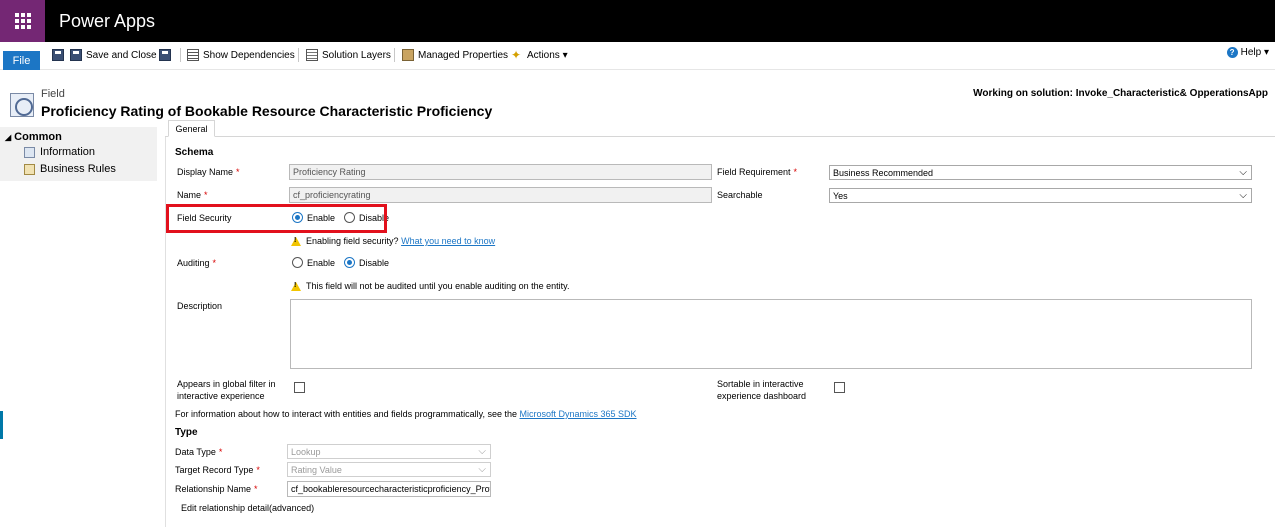  What do you see at coordinates (53, 94) in the screenshot?
I see `breadcrumb: Field` at bounding box center [53, 94].